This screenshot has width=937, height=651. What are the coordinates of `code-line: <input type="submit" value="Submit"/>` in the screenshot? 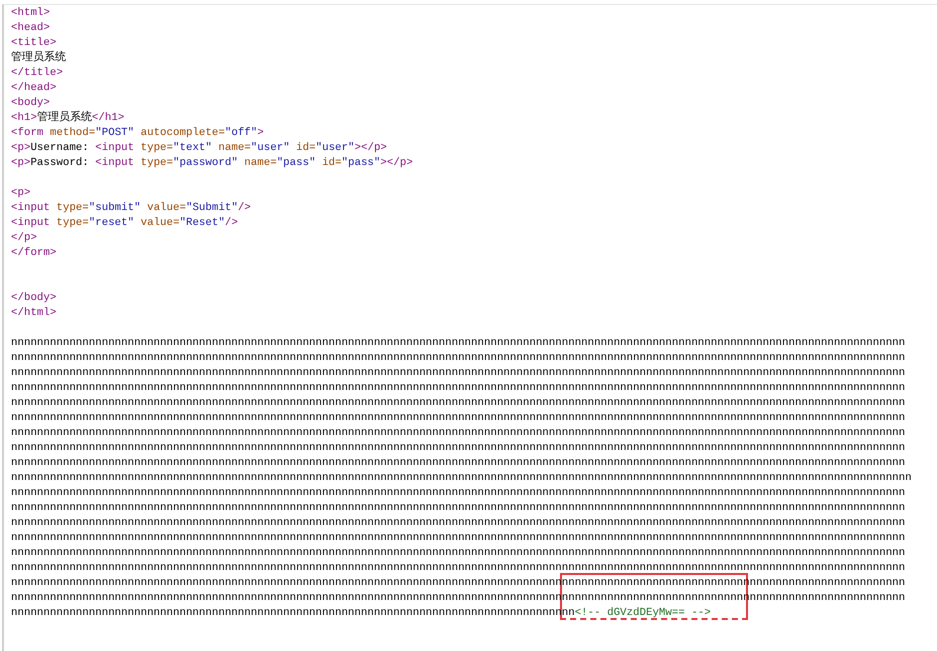 It's located at (131, 208).